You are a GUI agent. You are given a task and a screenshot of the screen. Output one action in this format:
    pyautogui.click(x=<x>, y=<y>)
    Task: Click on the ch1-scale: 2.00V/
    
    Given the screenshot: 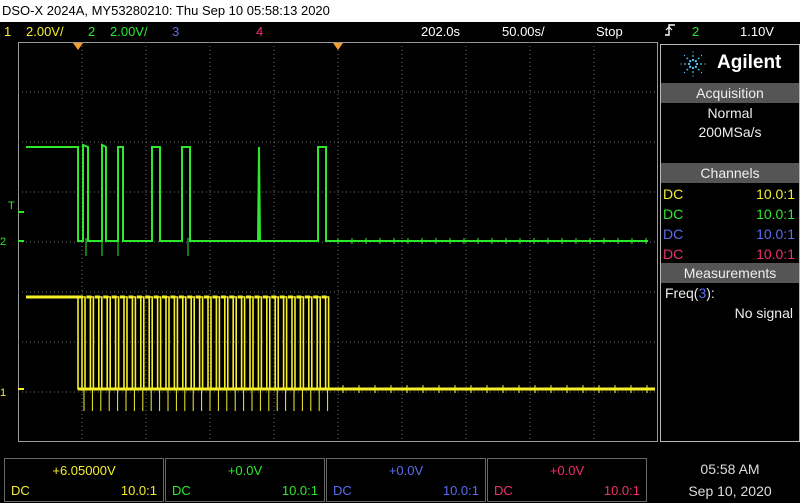 What is the action you would take?
    pyautogui.click(x=45, y=32)
    